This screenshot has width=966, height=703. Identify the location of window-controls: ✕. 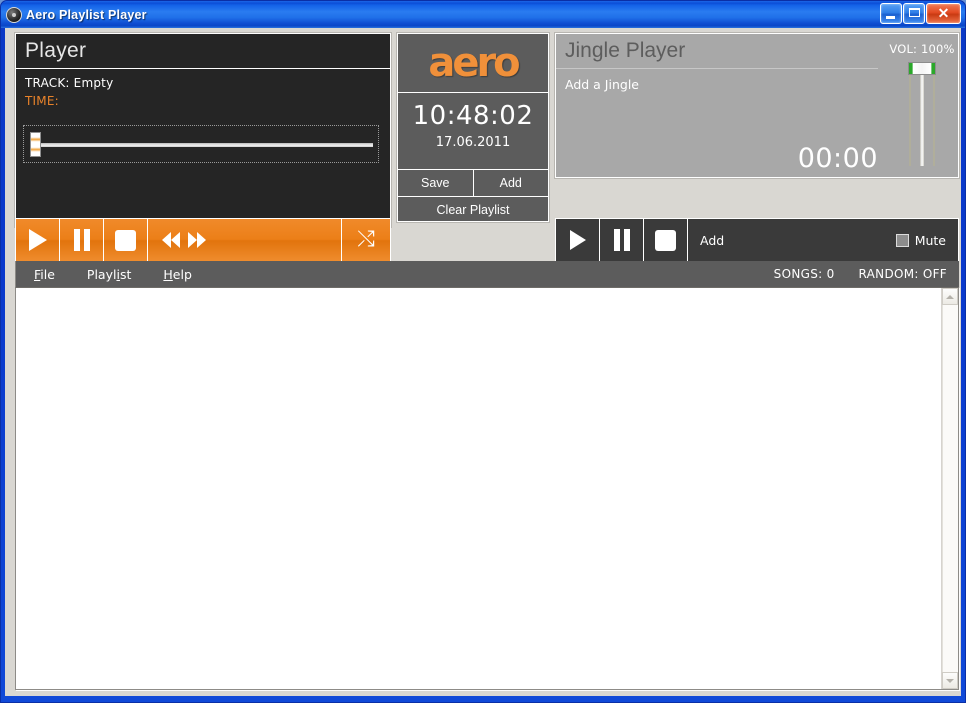
(920, 13).